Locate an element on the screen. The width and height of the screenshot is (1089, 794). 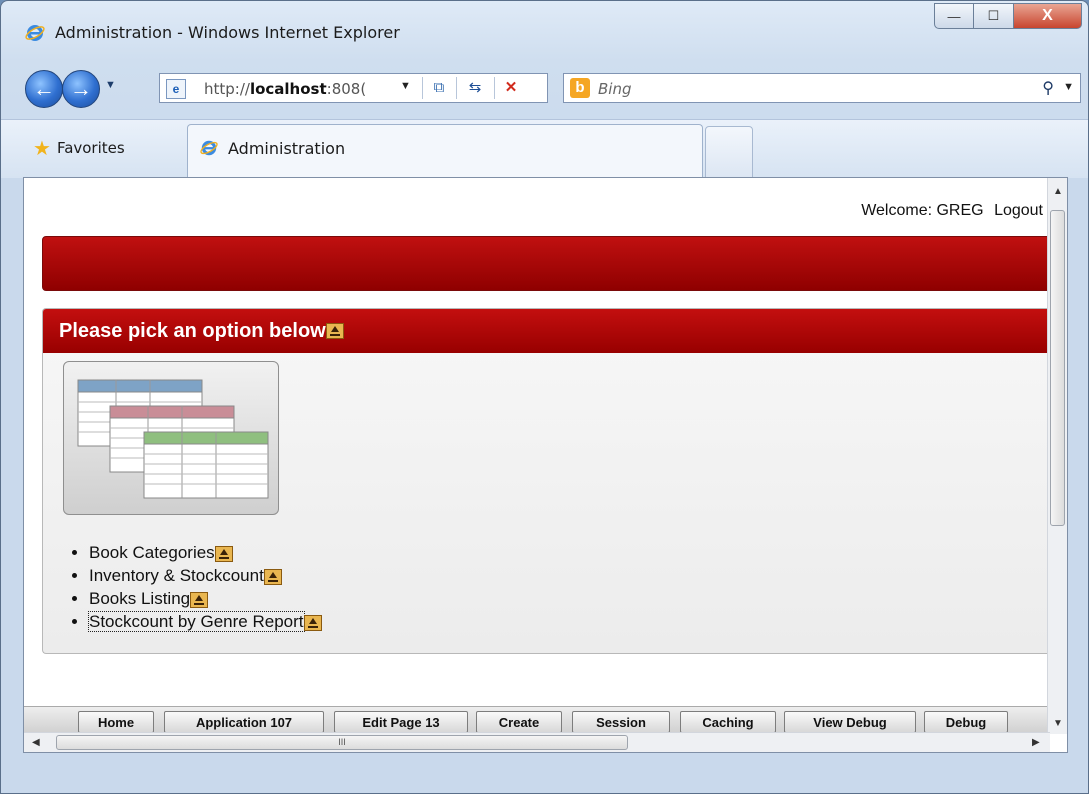
arrow-left-icon: ← is located at coordinates (44, 88).